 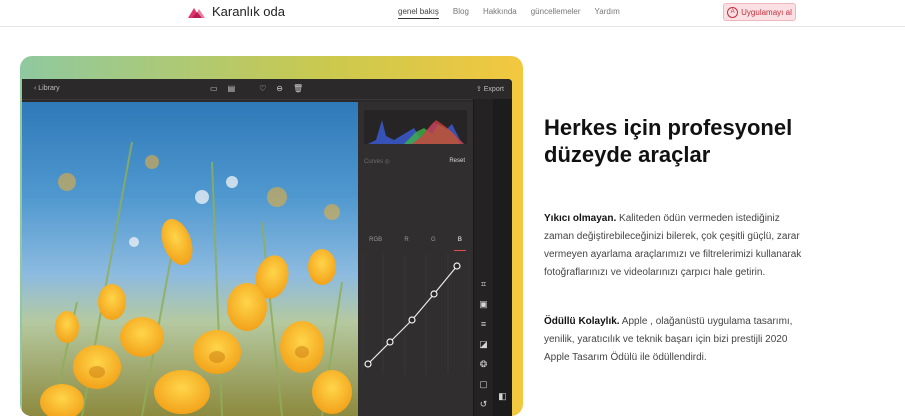 I want to click on frame-icon: ▢, so click(x=483, y=384).